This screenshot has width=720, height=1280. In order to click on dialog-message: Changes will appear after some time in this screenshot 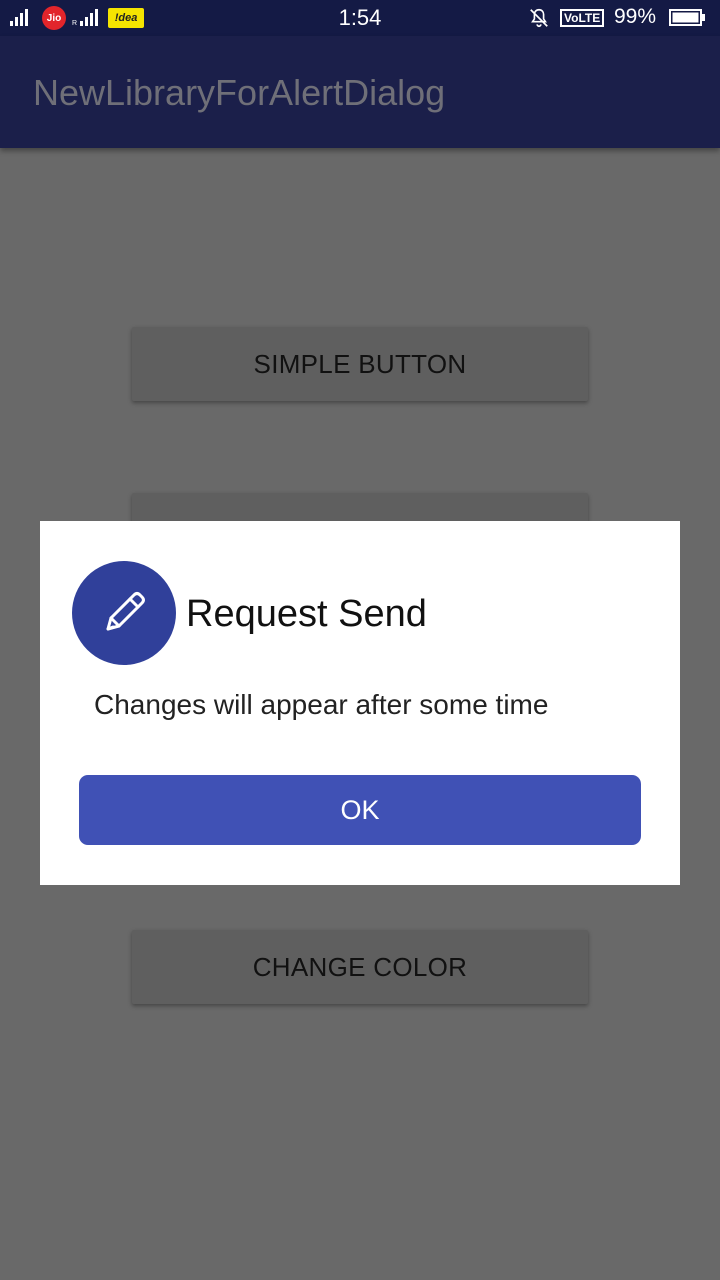, I will do `click(321, 704)`.